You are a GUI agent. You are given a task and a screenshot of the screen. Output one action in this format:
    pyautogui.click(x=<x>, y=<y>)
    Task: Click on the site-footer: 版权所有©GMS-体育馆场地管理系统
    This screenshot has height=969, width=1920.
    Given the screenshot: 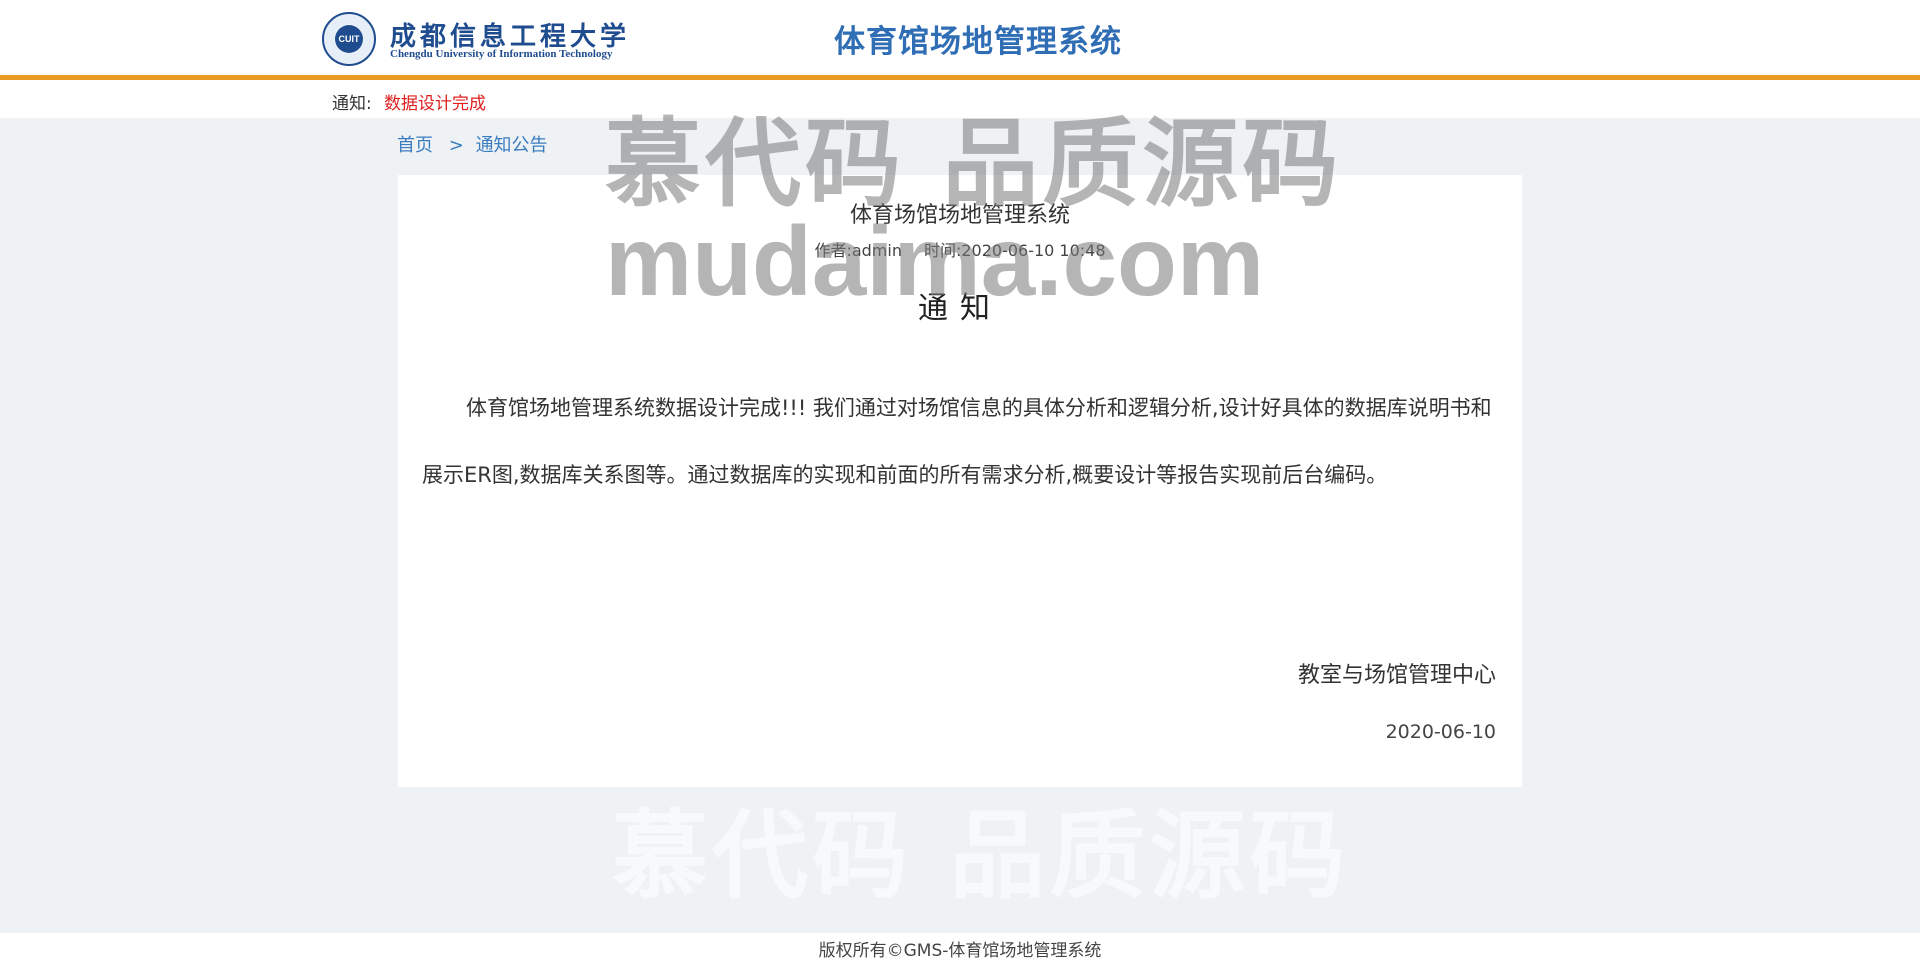 What is the action you would take?
    pyautogui.click(x=960, y=951)
    